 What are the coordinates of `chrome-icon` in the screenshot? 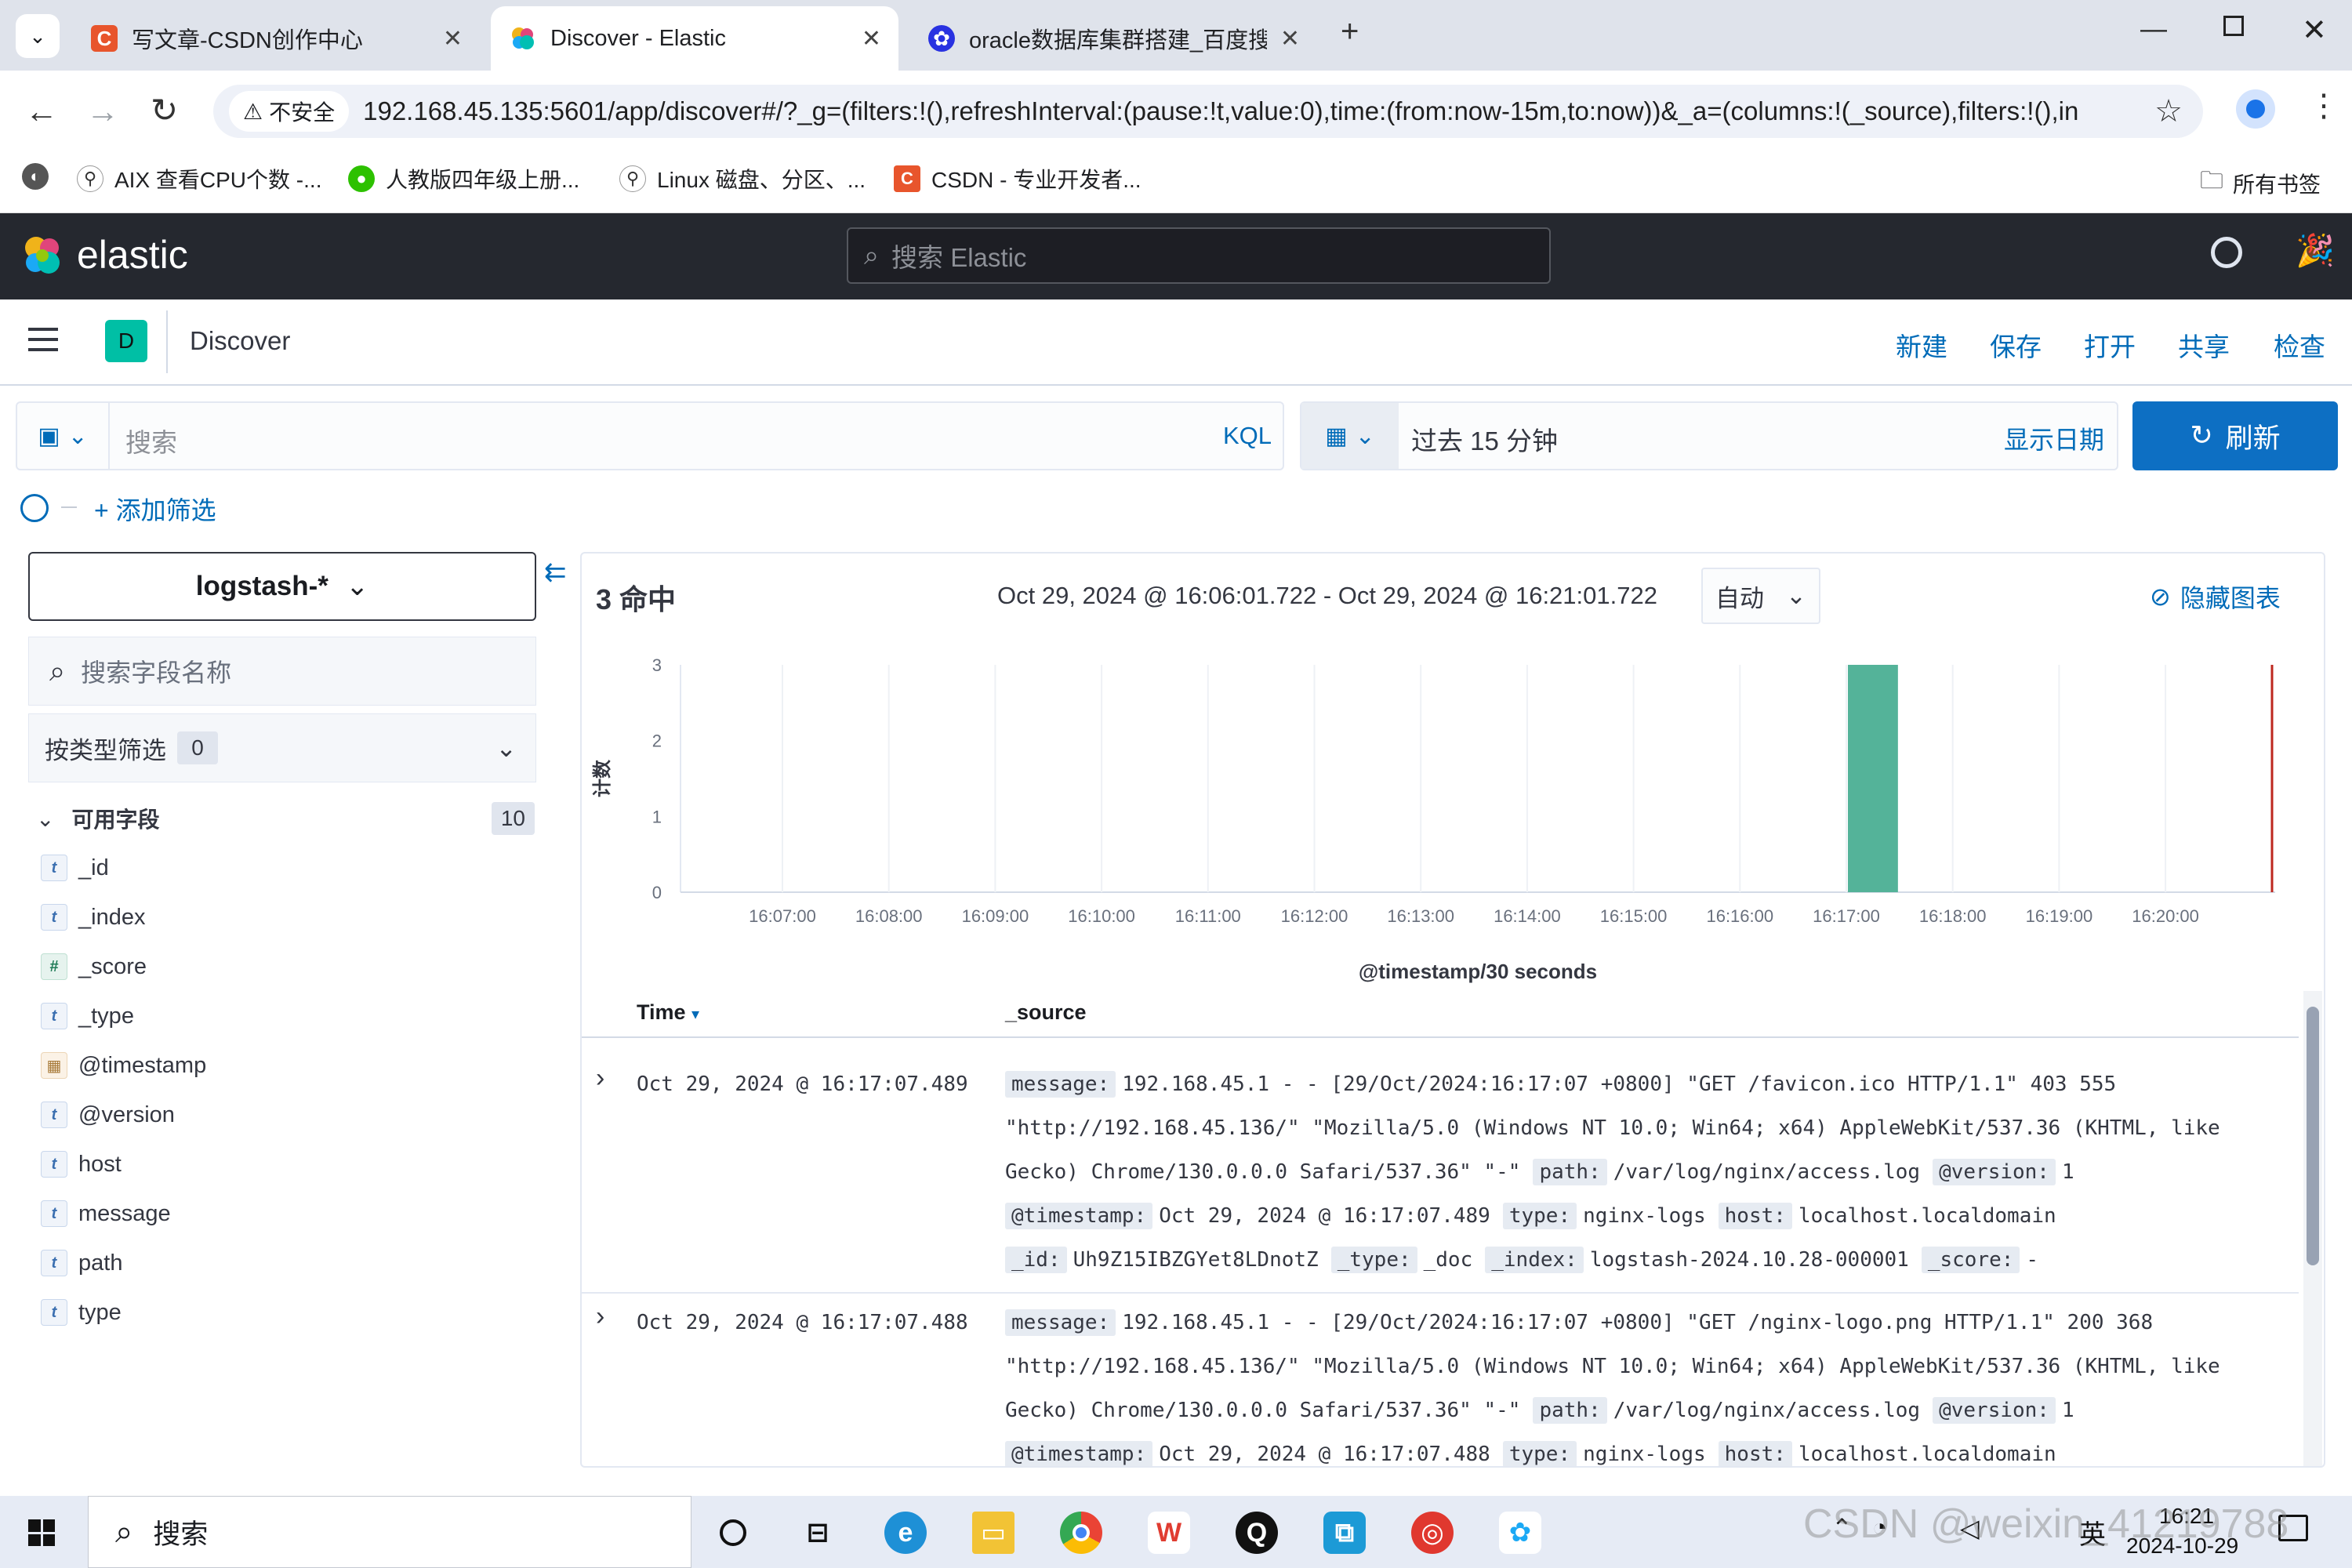 It's located at (1081, 1533).